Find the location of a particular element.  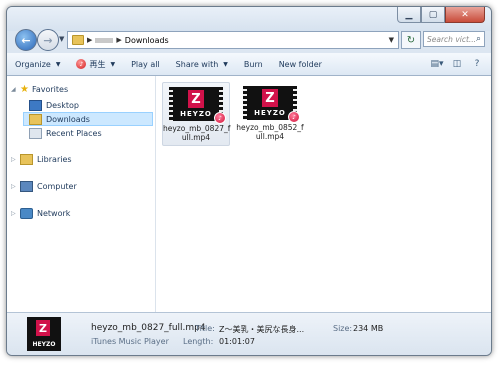

address-bar: ▶ ▶ Downloads ▼ is located at coordinates (233, 40).